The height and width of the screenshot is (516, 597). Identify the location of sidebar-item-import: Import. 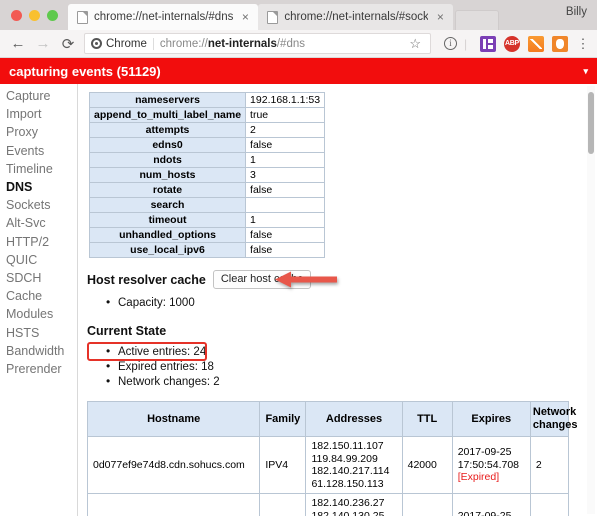
(41, 114).